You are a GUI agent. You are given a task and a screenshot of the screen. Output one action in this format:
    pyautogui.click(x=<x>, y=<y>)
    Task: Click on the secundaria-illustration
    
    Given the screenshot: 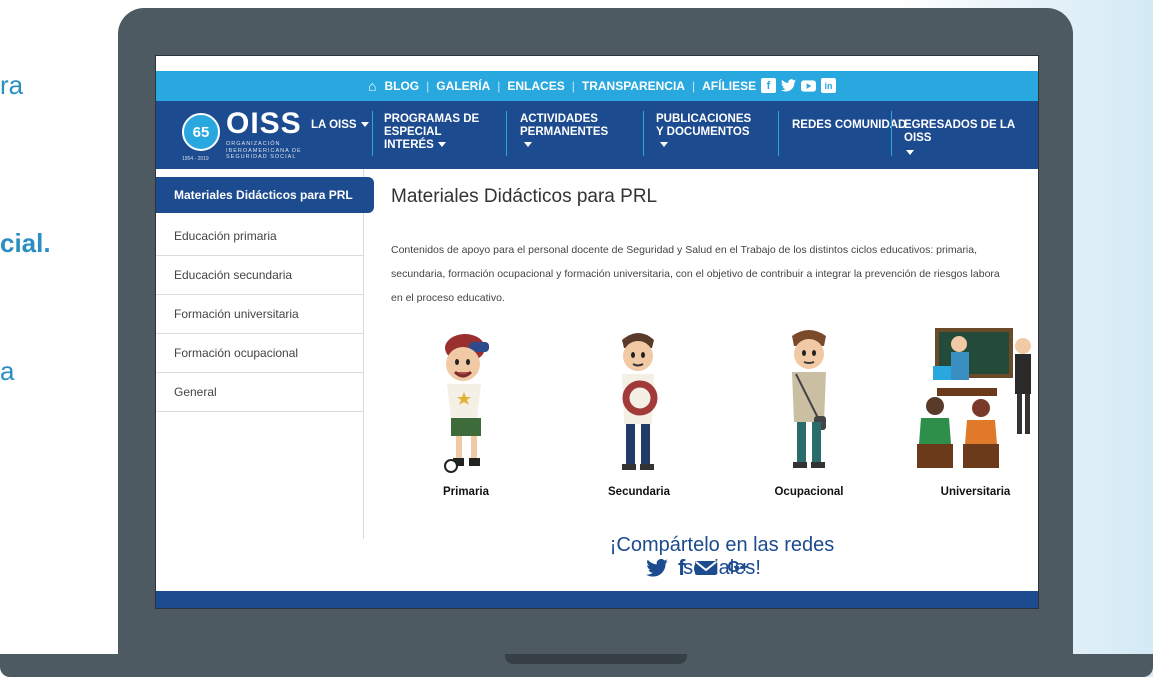 What is the action you would take?
    pyautogui.click(x=639, y=400)
    